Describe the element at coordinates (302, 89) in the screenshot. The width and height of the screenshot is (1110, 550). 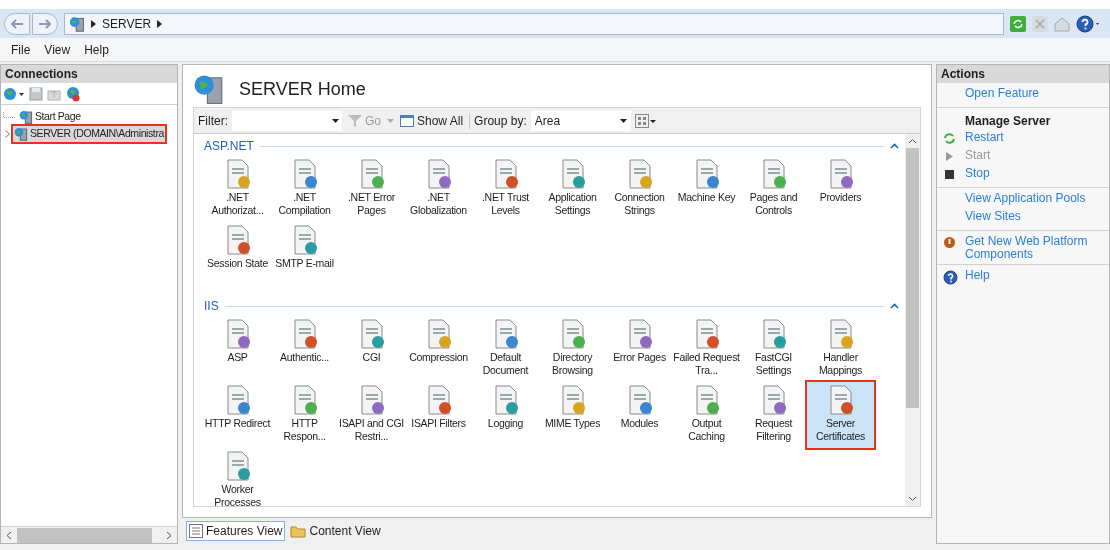
I see `page-title: SERVER Home` at that location.